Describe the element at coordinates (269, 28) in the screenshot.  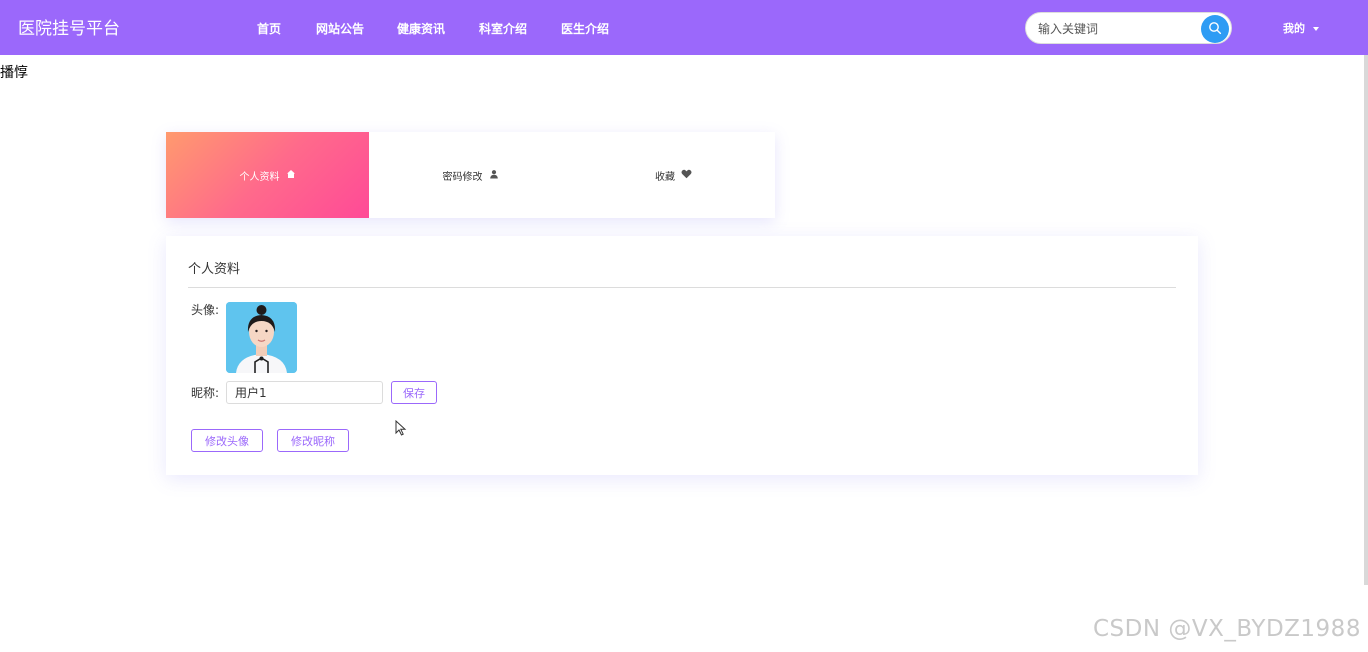
I see `nav-link-home: 首页` at that location.